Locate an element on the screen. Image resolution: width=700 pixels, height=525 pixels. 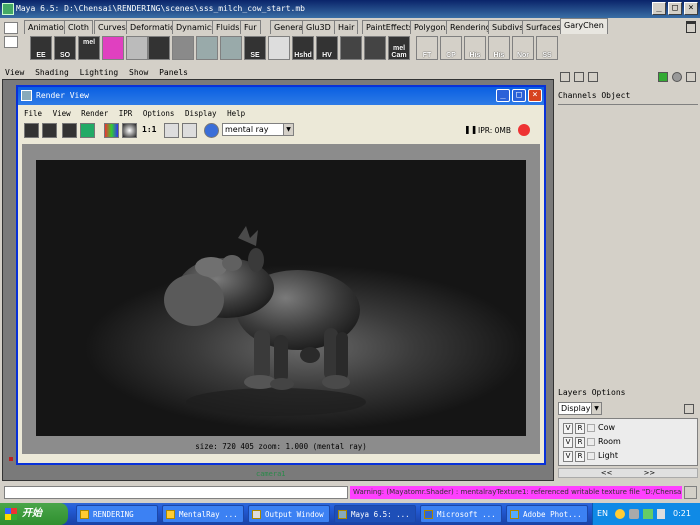
command-line-input is located at coordinates (176, 492).